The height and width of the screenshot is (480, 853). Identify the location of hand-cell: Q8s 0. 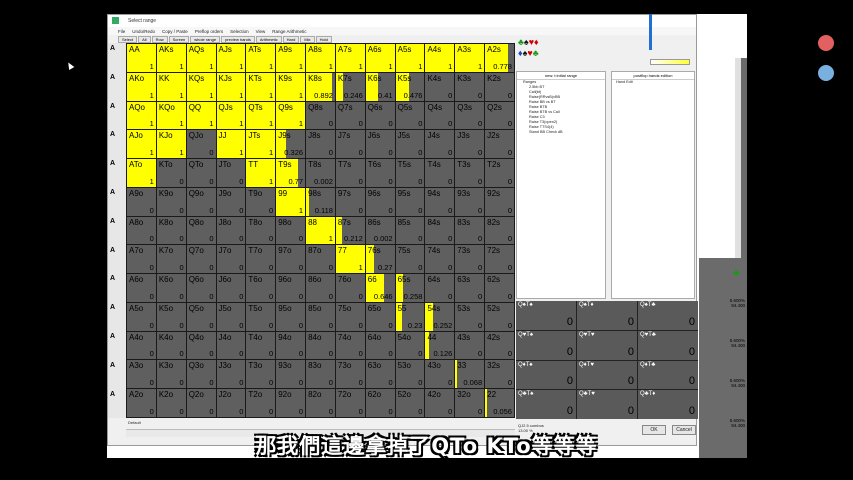
(320, 115).